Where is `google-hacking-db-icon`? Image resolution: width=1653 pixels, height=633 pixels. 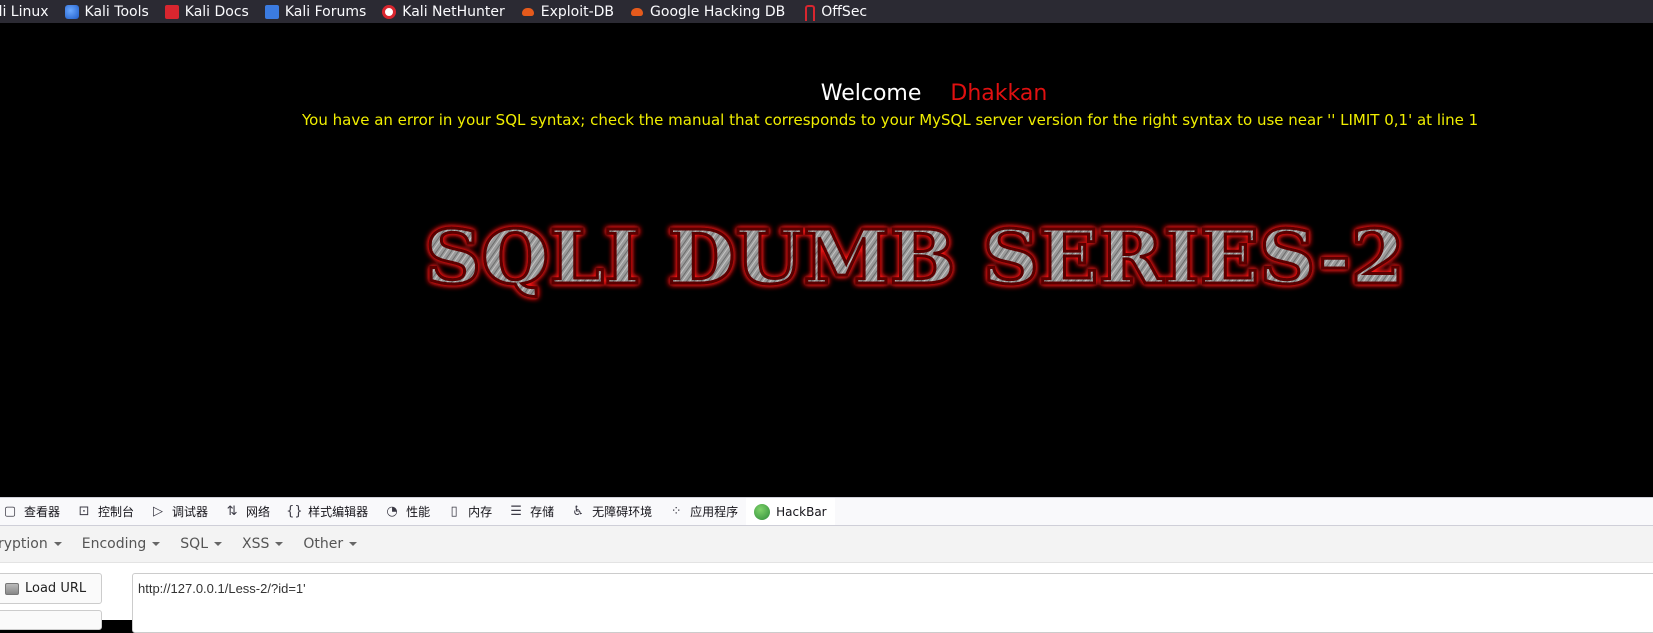
google-hacking-db-icon is located at coordinates (637, 12).